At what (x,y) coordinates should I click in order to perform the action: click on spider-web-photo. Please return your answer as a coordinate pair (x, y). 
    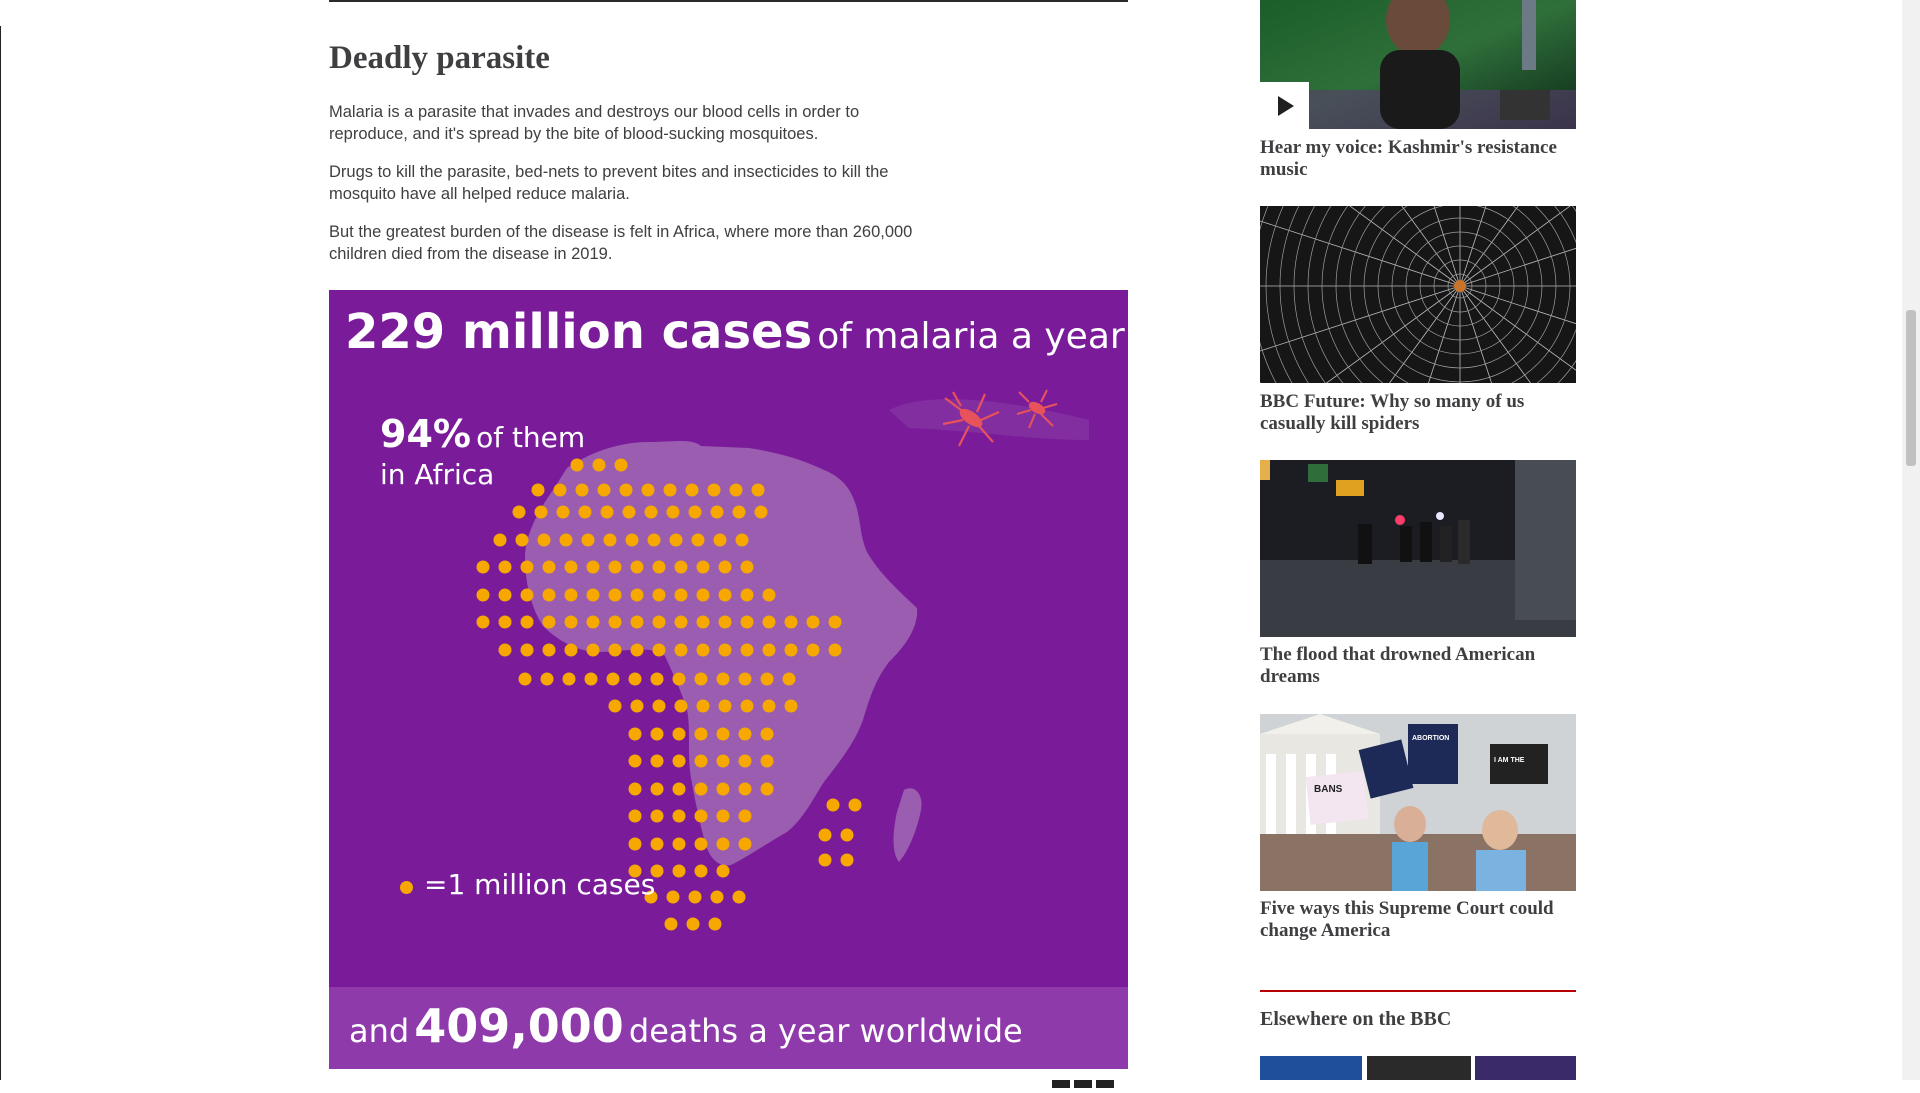
    Looking at the image, I should click on (1418, 294).